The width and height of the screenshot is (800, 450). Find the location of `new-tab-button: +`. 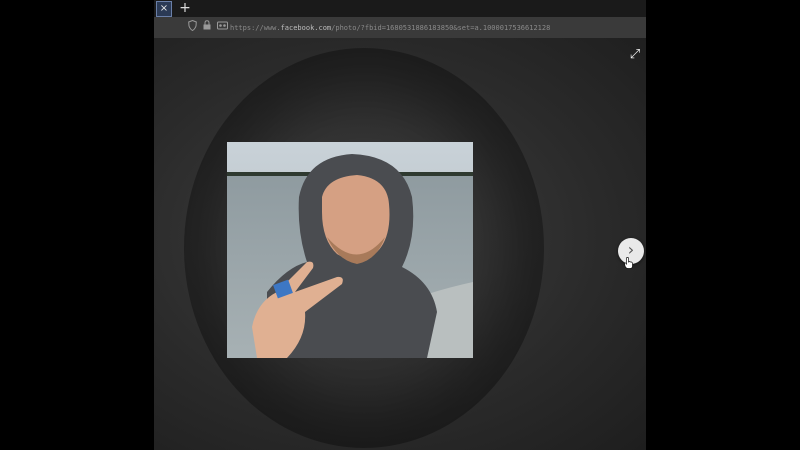

new-tab-button: + is located at coordinates (185, 8).